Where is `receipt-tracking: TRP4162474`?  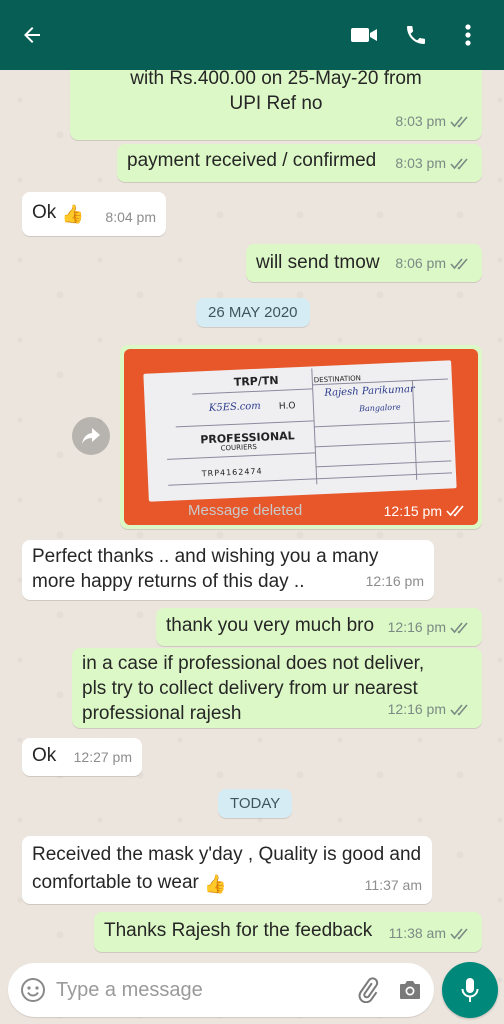 receipt-tracking: TRP4162474 is located at coordinates (232, 472).